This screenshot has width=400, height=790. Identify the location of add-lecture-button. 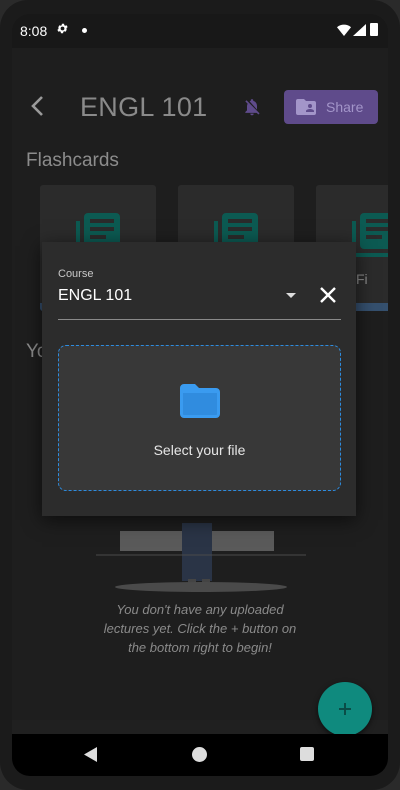
(345, 709).